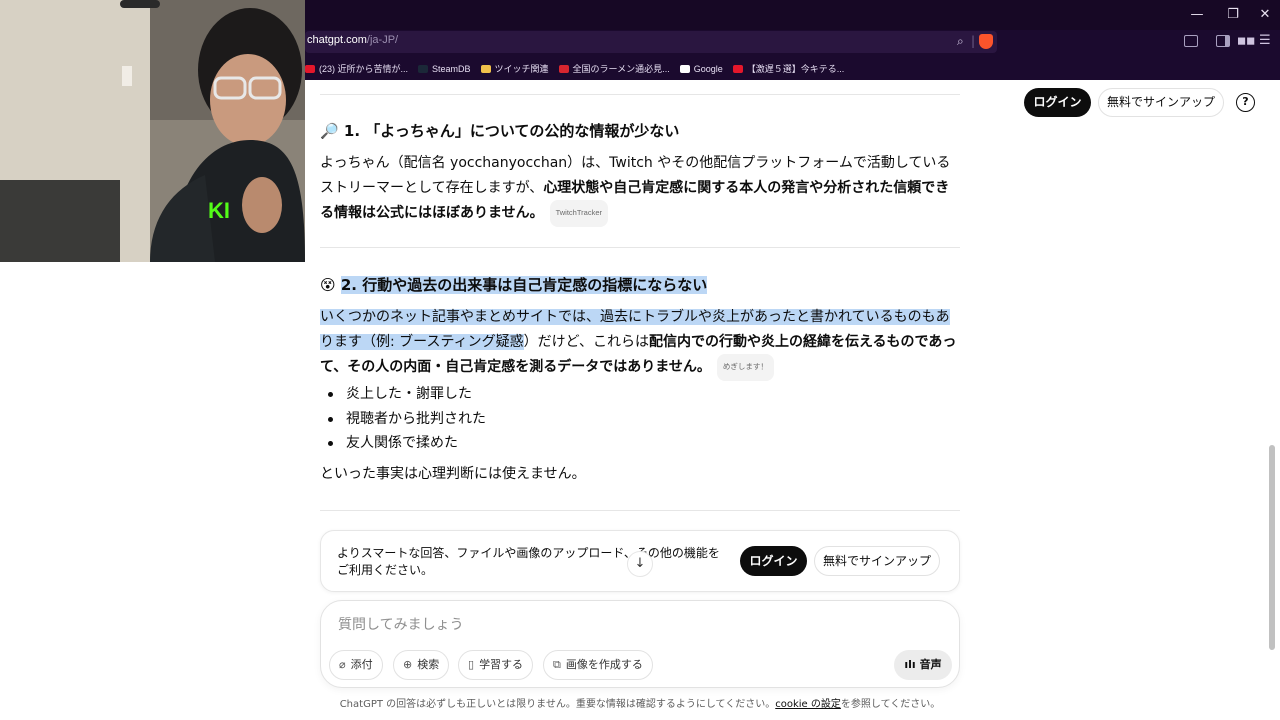  What do you see at coordinates (1191, 41) in the screenshot?
I see `tab-search-icon` at bounding box center [1191, 41].